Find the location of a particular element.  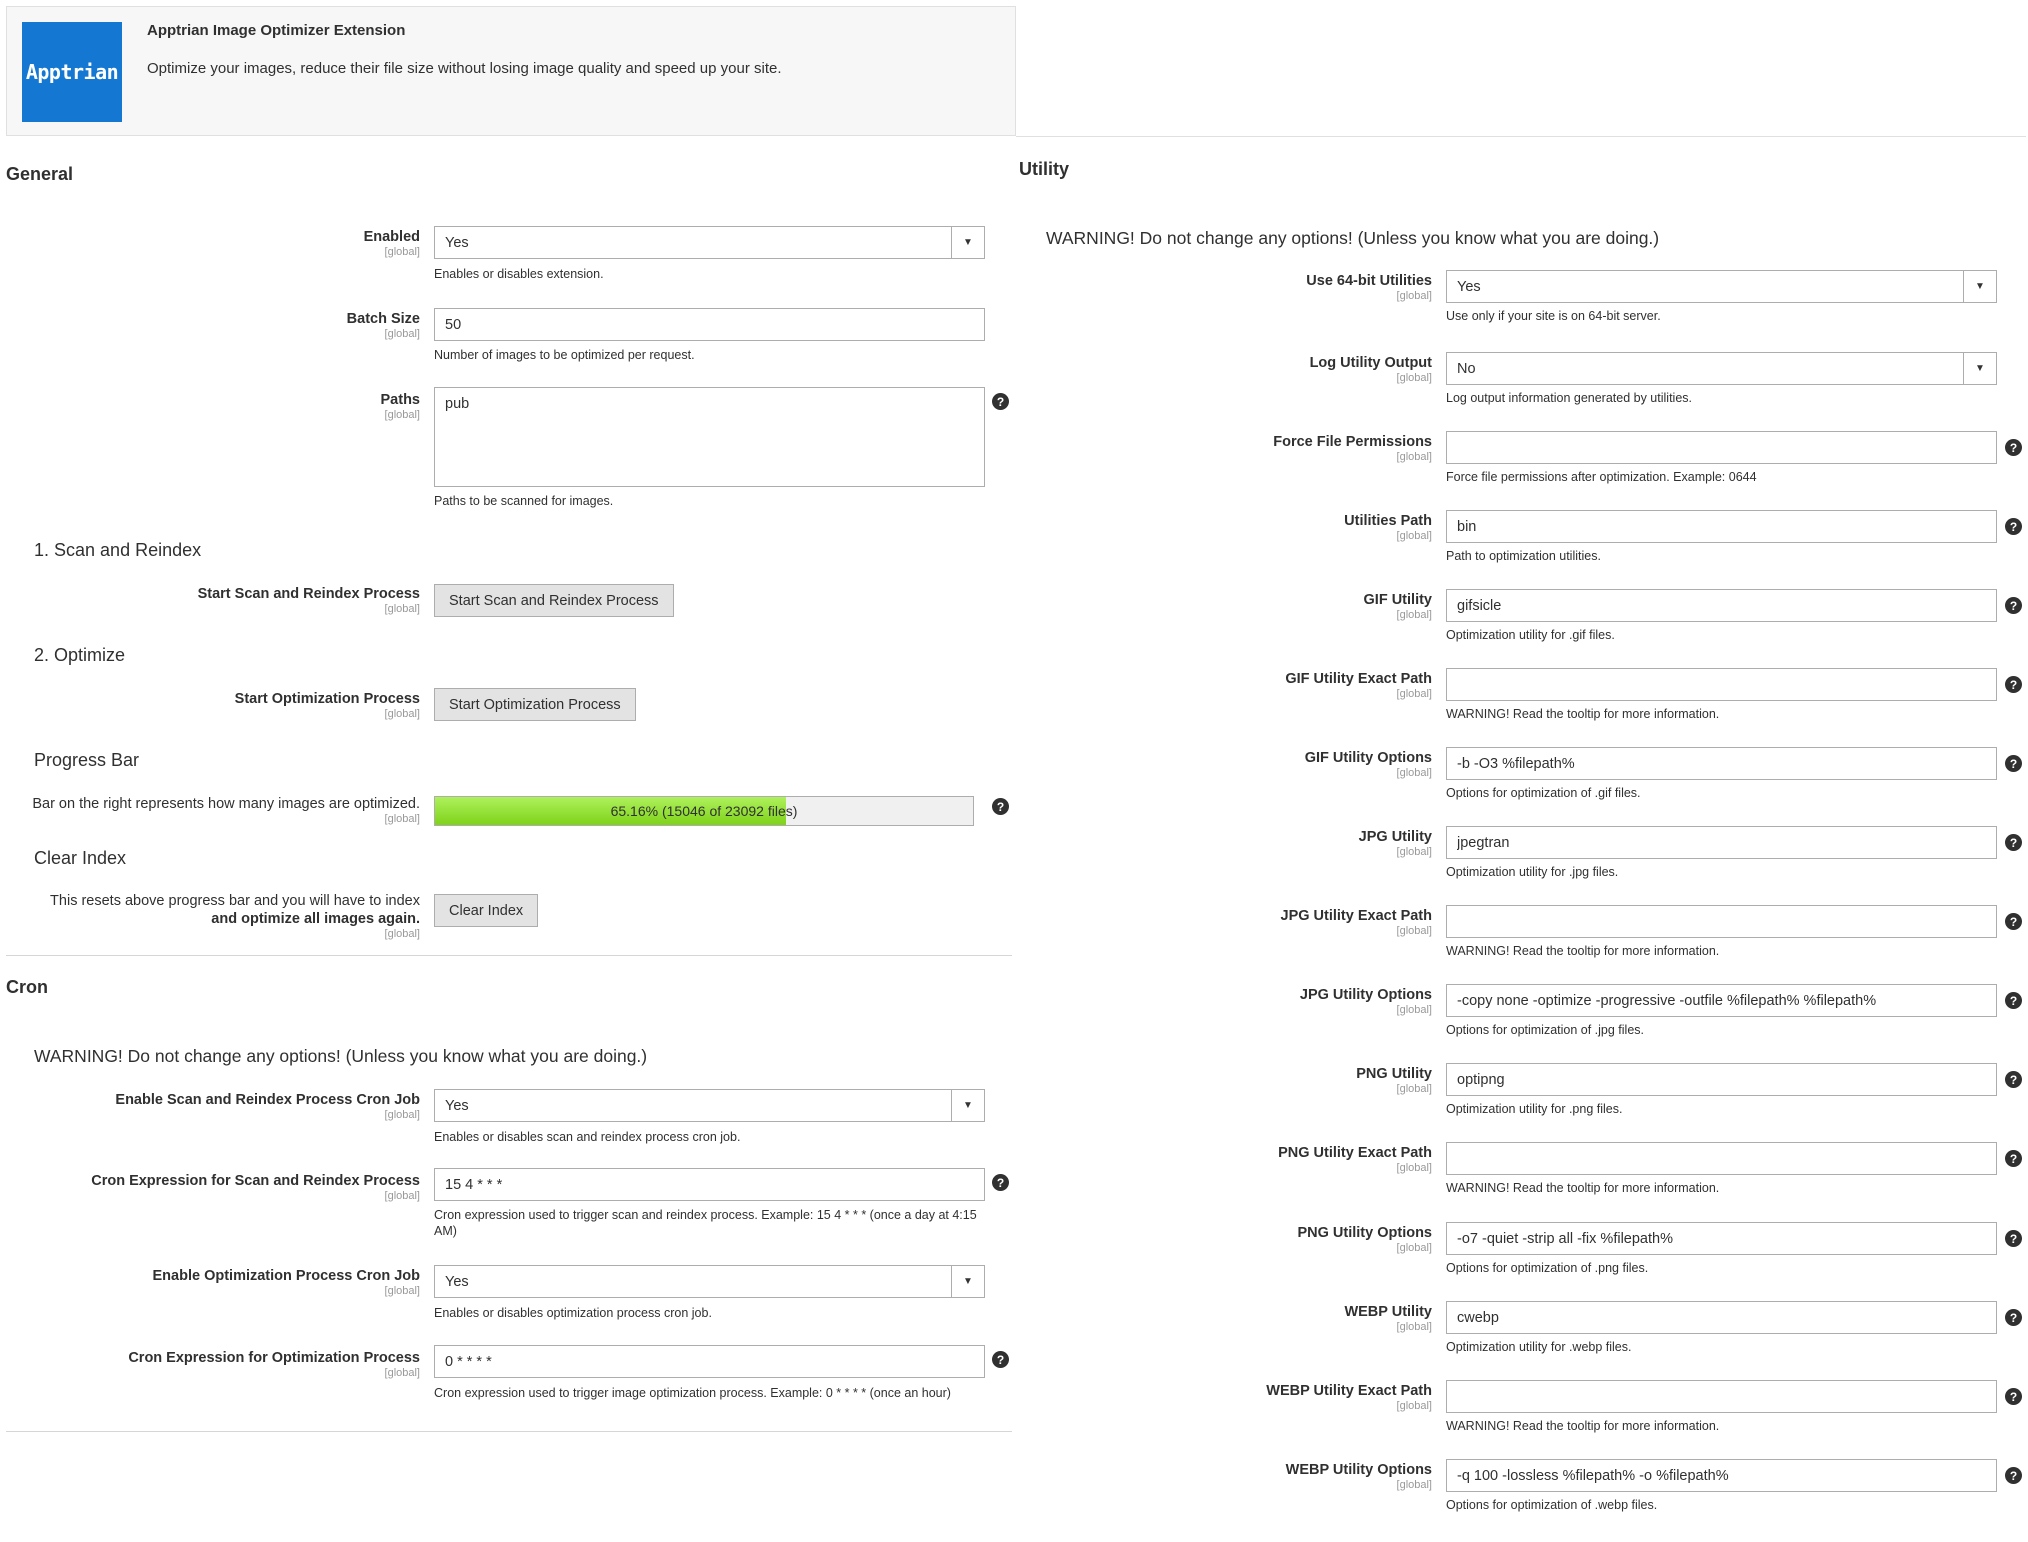

webp-opts-input is located at coordinates (1721, 1475).